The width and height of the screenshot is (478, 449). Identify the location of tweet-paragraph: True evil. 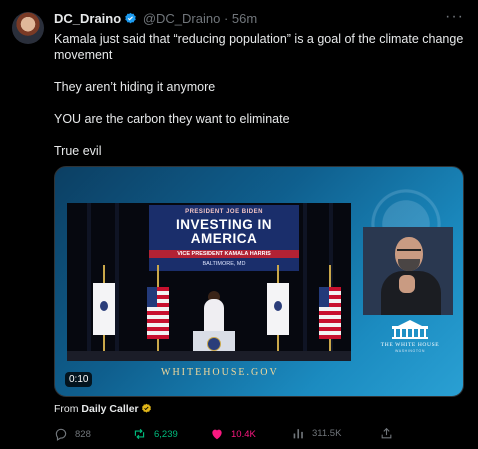
(78, 151).